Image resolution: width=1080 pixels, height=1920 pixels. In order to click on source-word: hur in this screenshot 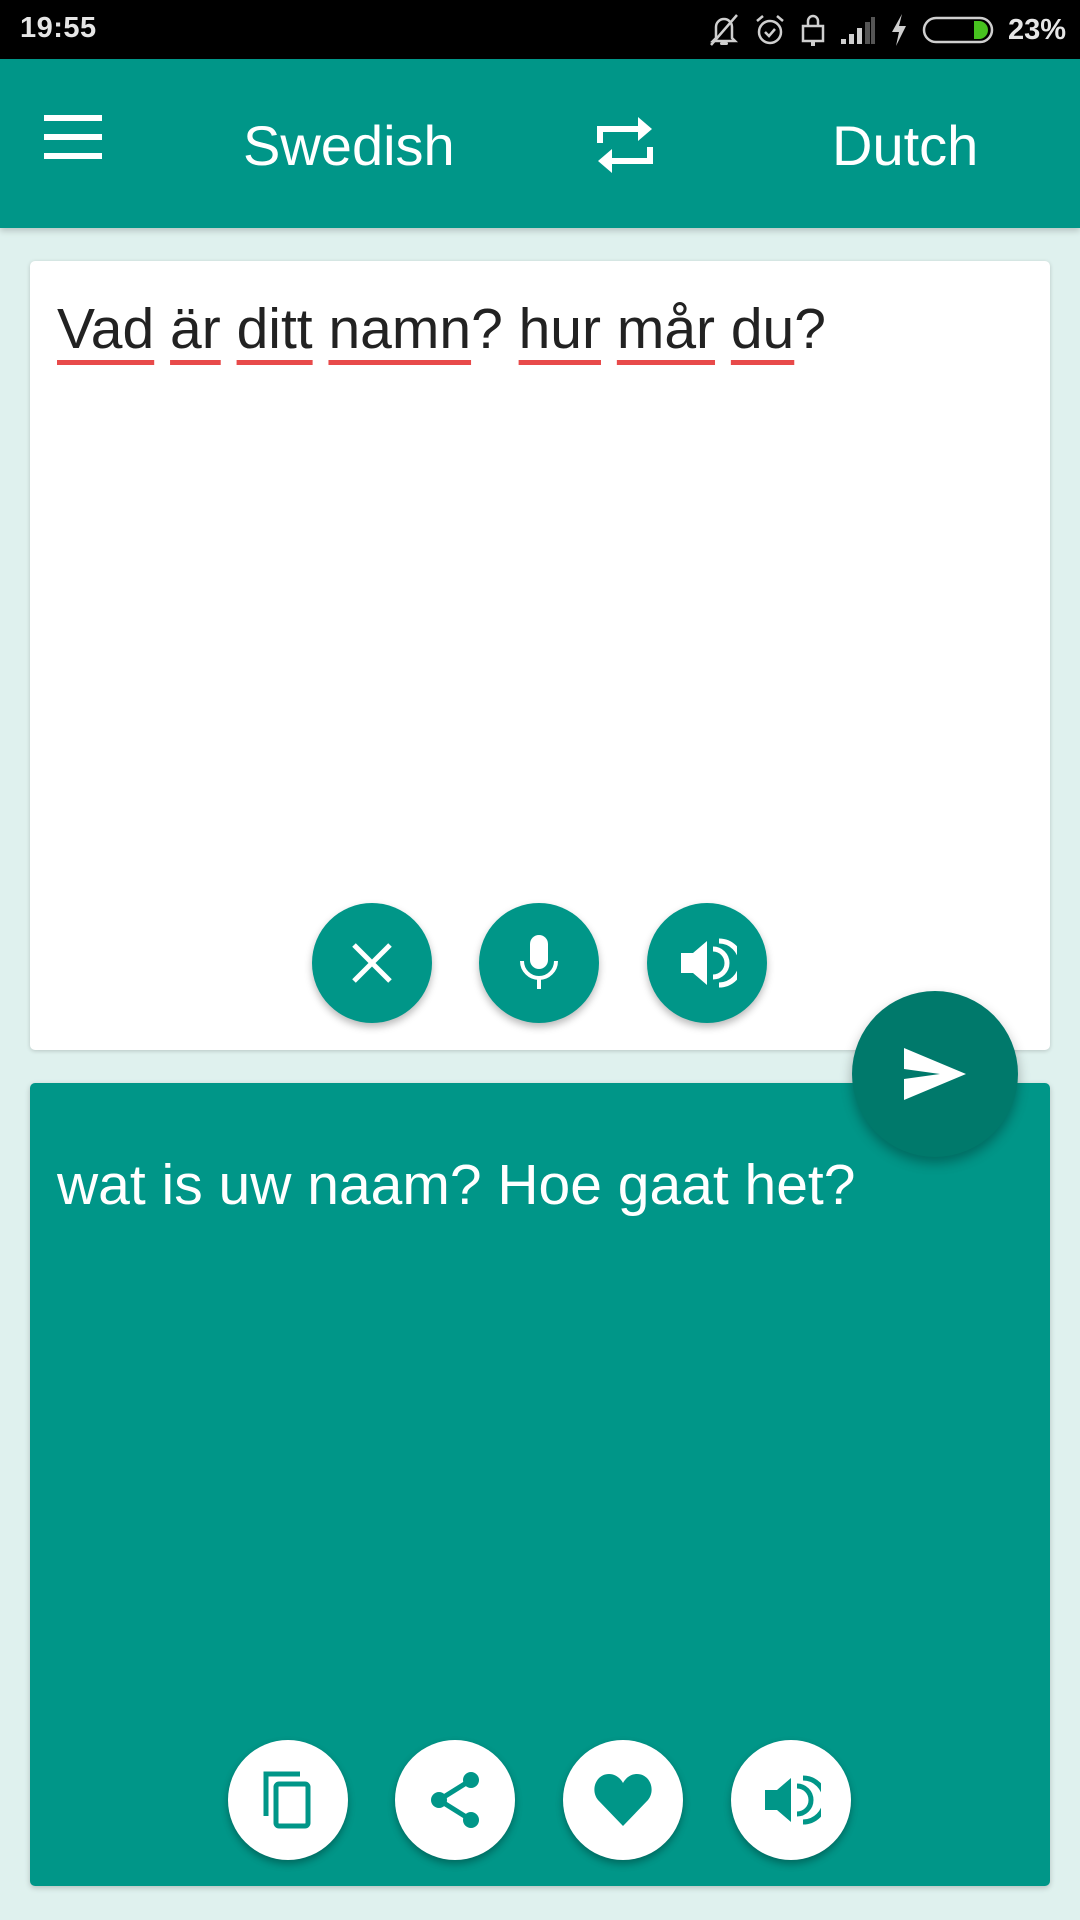, I will do `click(559, 329)`.